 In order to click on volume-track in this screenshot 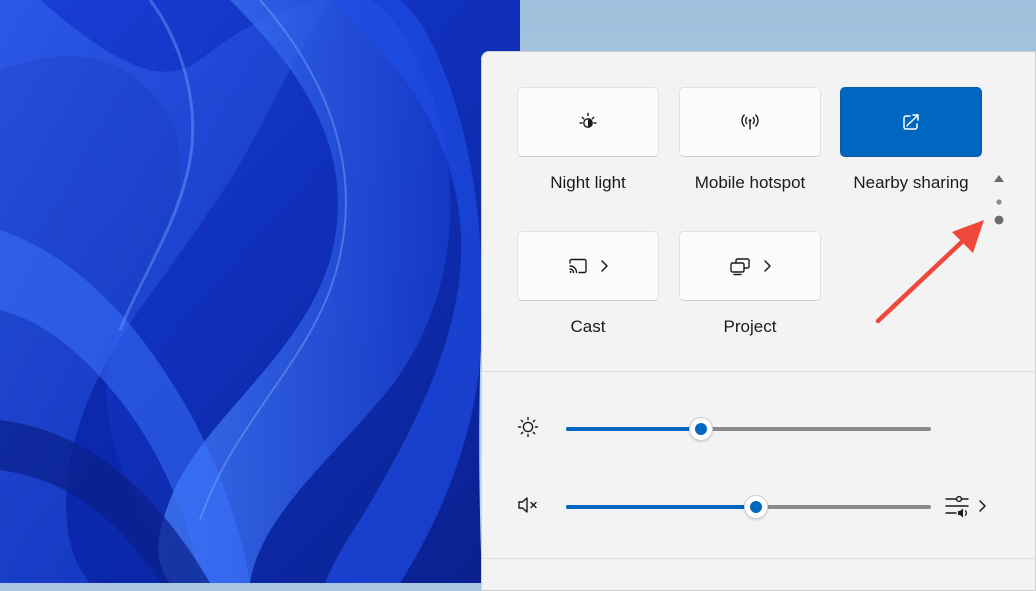, I will do `click(748, 507)`.